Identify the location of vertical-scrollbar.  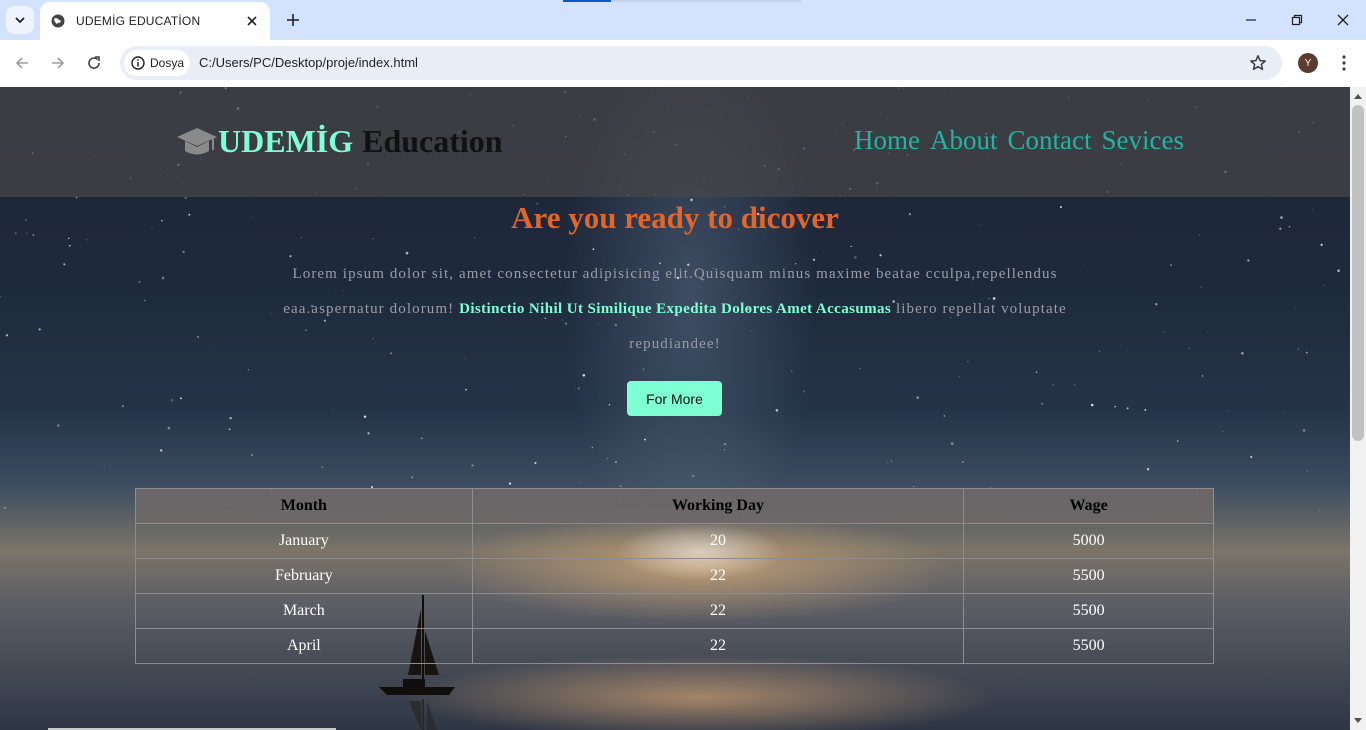
(1358, 408).